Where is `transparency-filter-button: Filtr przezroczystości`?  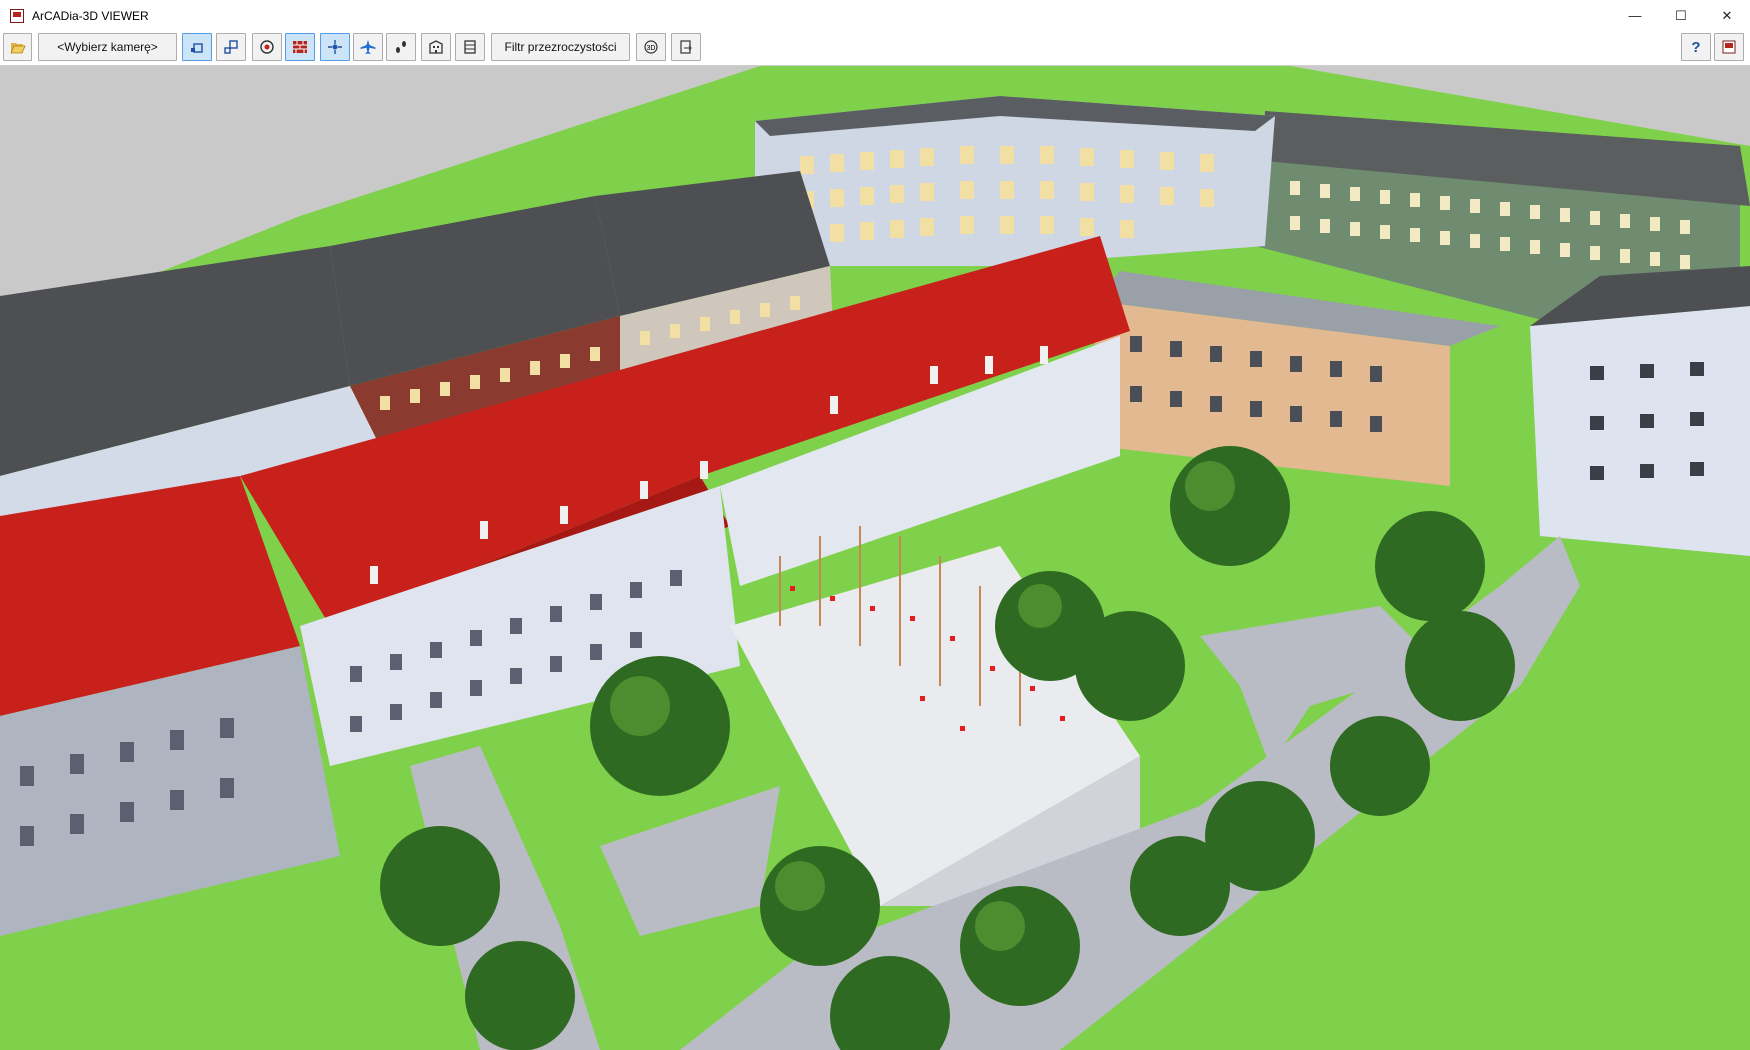
transparency-filter-button: Filtr przezroczystości is located at coordinates (560, 47).